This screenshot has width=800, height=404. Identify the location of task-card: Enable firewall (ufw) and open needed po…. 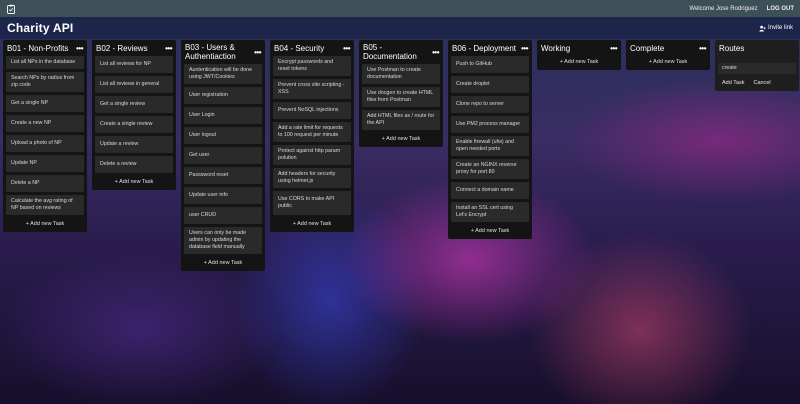
(490, 146).